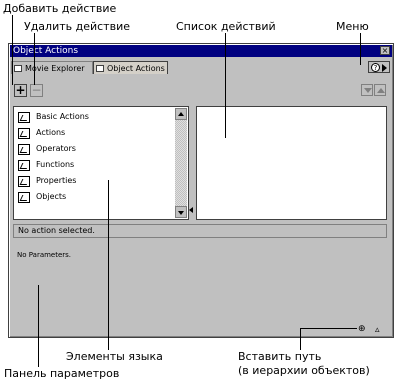 The width and height of the screenshot is (396, 383). What do you see at coordinates (377, 330) in the screenshot?
I see `expand-parameters-icon: ▵` at bounding box center [377, 330].